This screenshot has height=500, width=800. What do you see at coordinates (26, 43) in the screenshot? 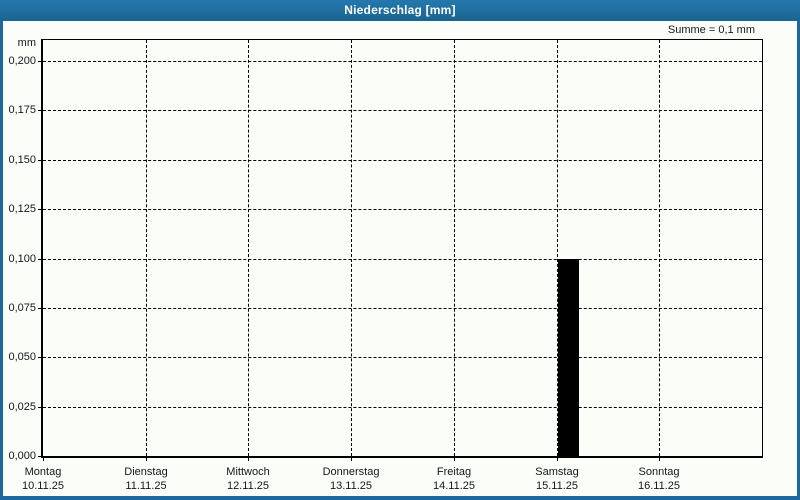
I see `y-axis-unit-label: mm` at bounding box center [26, 43].